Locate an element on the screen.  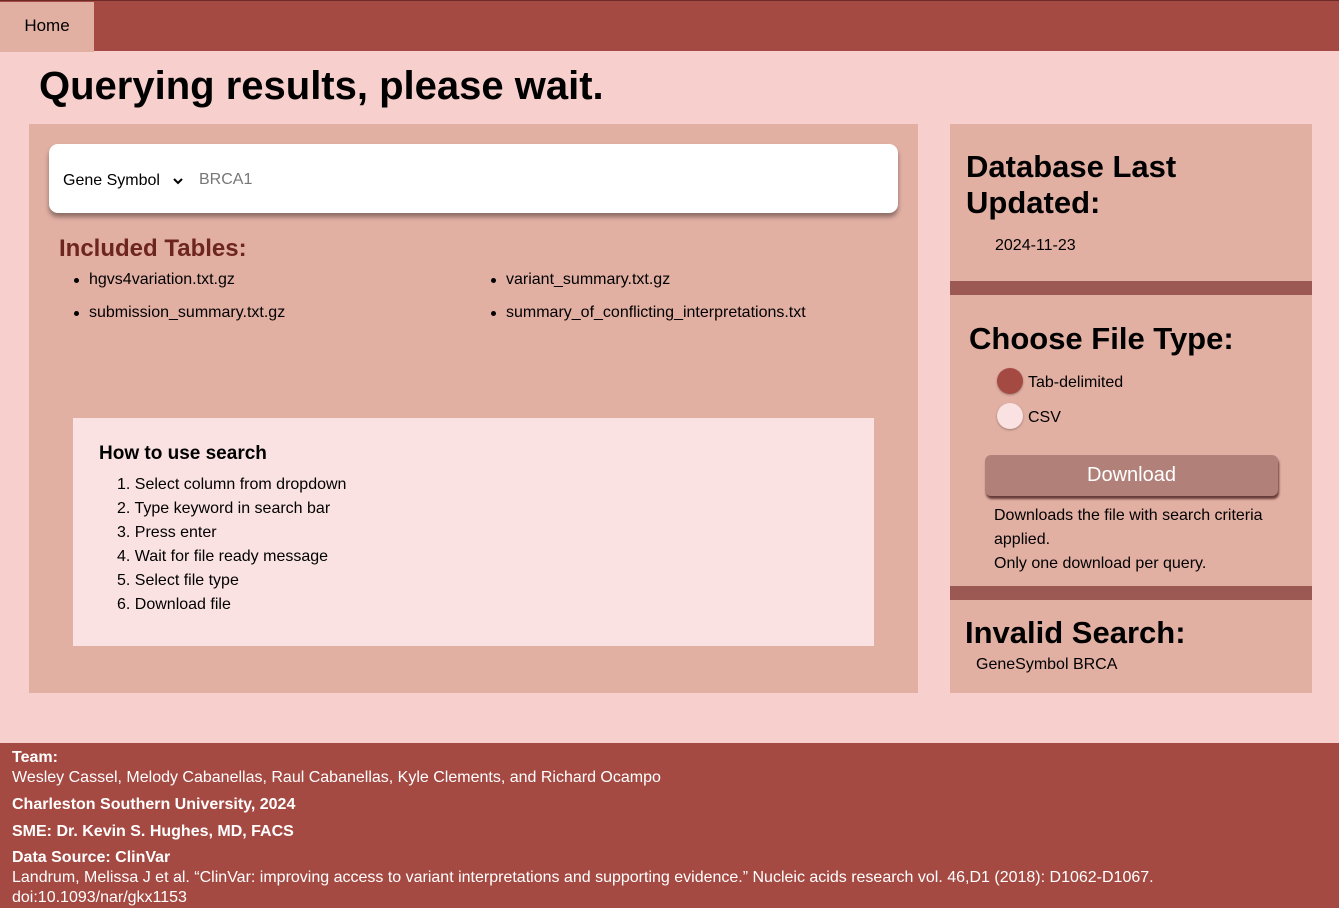
chevron-down-icon is located at coordinates (178, 181).